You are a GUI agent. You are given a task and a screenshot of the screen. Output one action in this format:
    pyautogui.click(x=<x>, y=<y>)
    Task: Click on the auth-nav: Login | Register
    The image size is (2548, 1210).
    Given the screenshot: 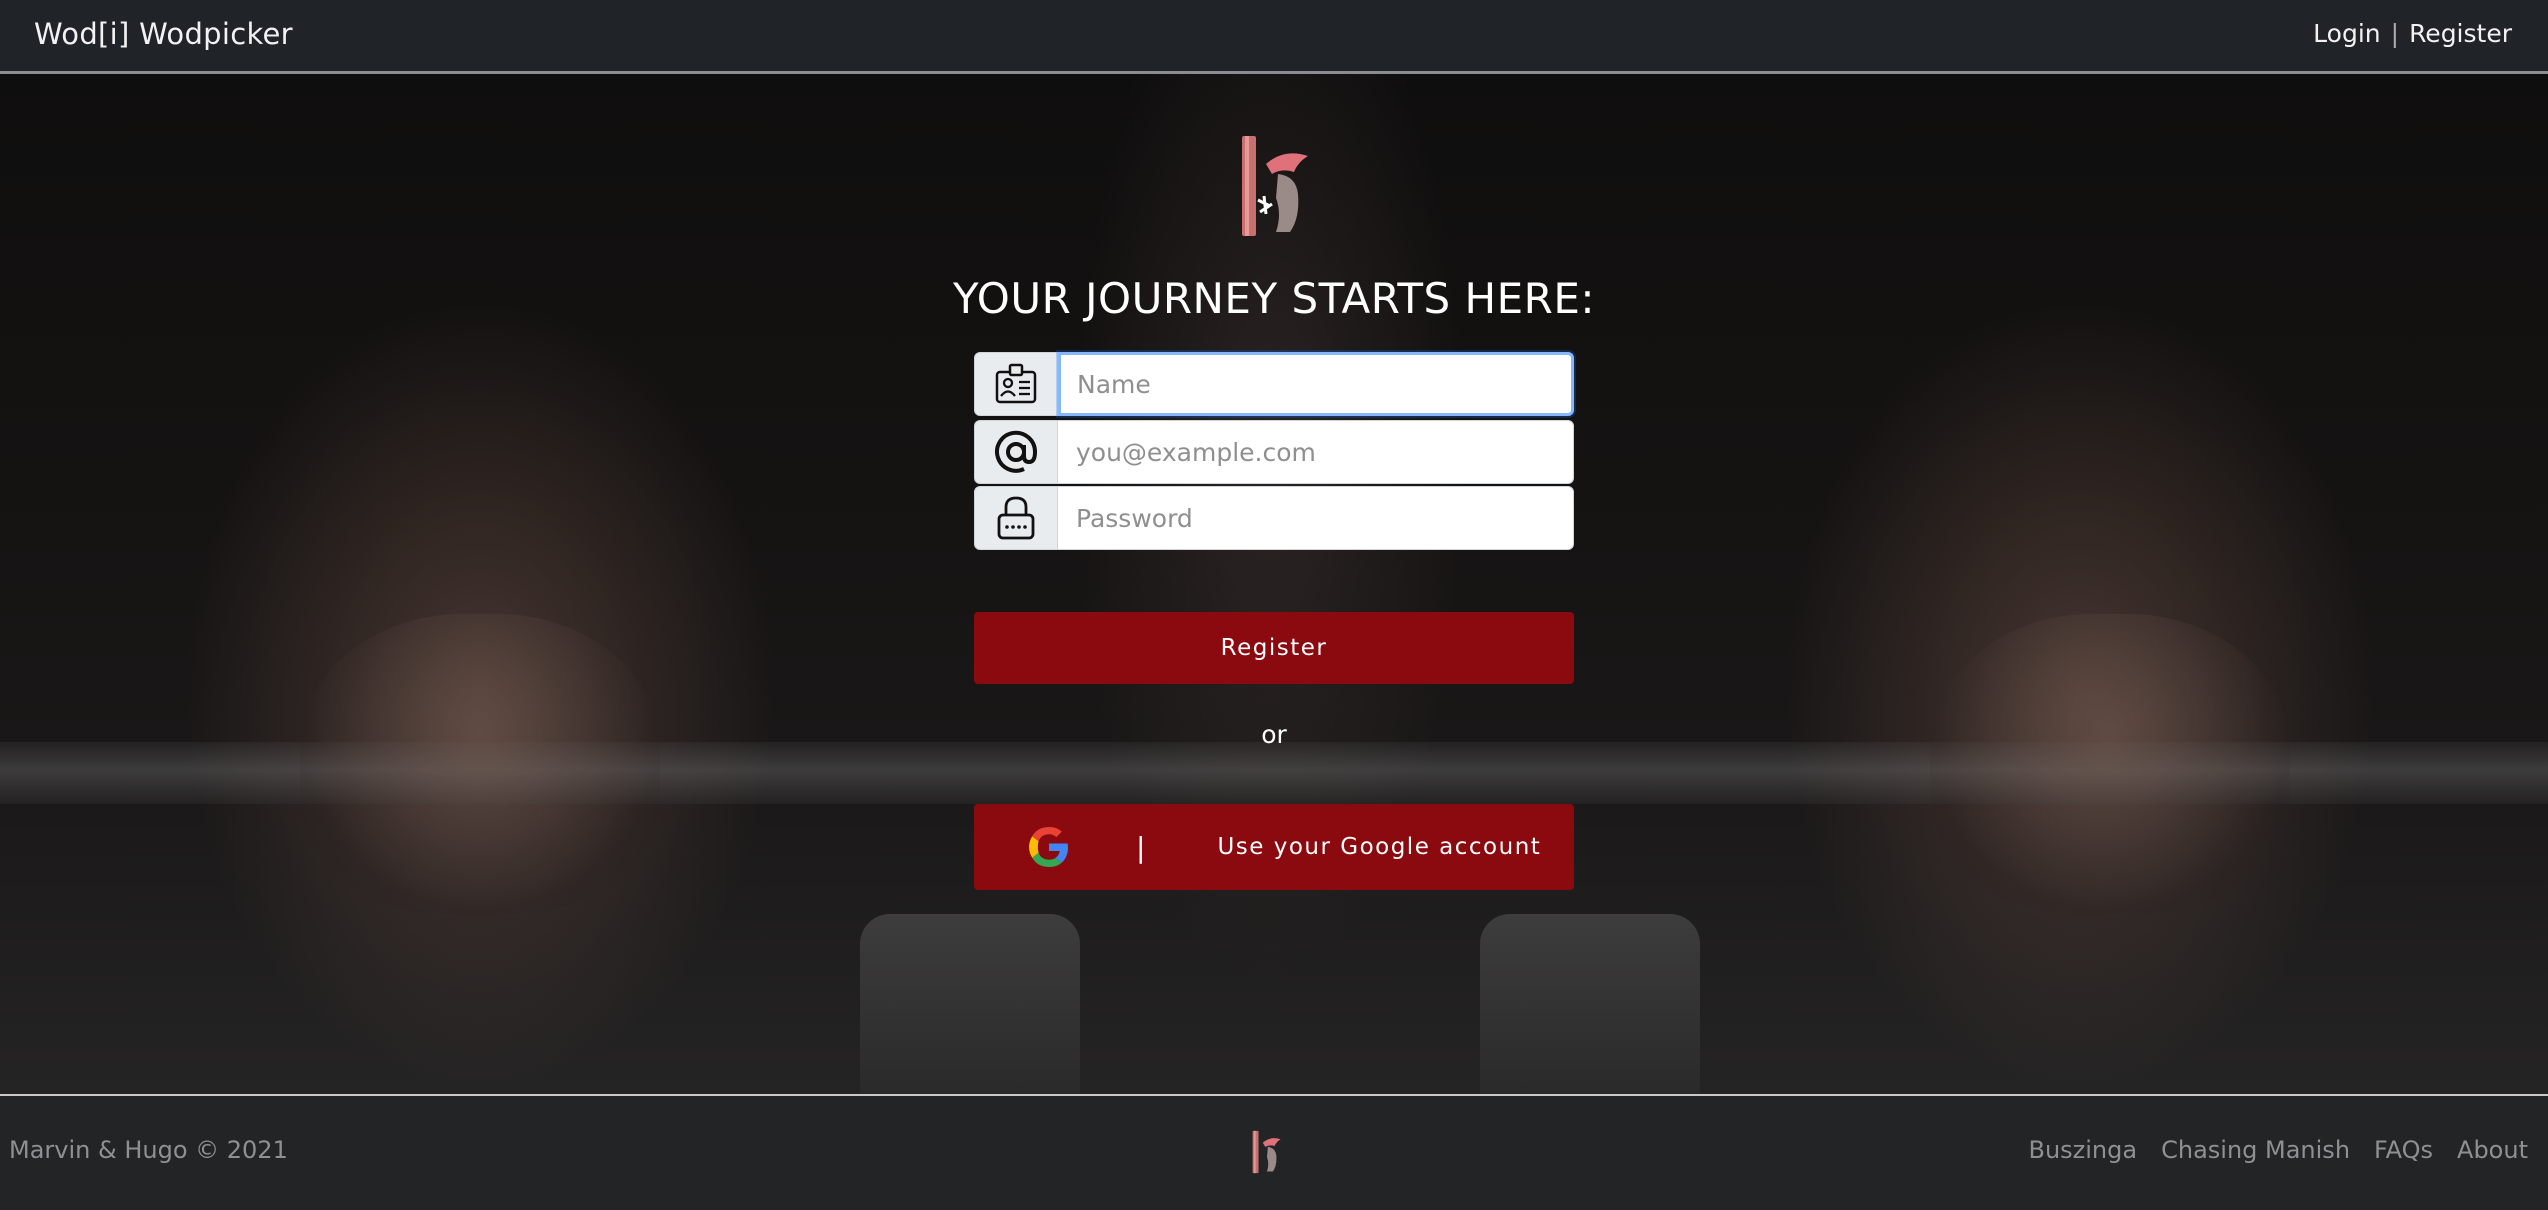 What is the action you would take?
    pyautogui.click(x=2412, y=33)
    